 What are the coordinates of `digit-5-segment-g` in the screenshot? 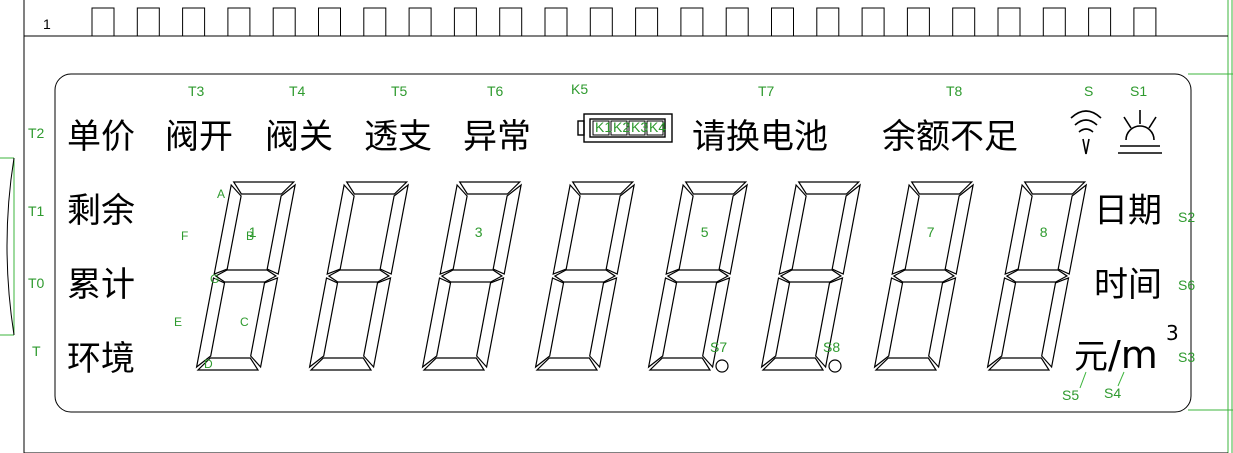 It's located at (698, 276).